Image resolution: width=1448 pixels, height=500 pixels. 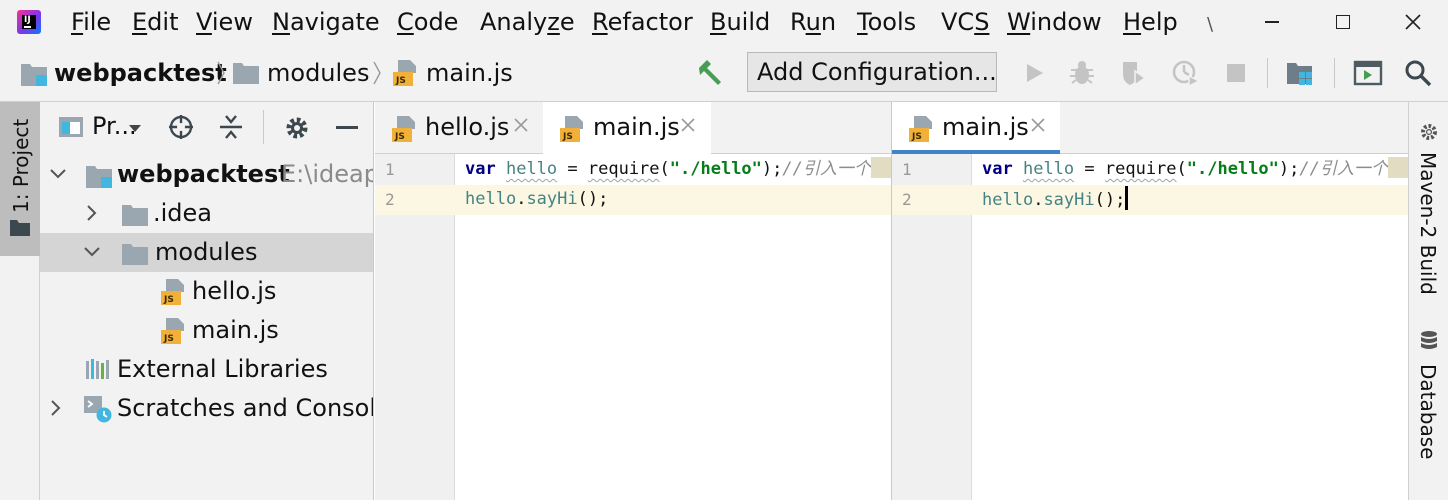 What do you see at coordinates (20, 301) in the screenshot?
I see `left-tool-stripe: 1: Project` at bounding box center [20, 301].